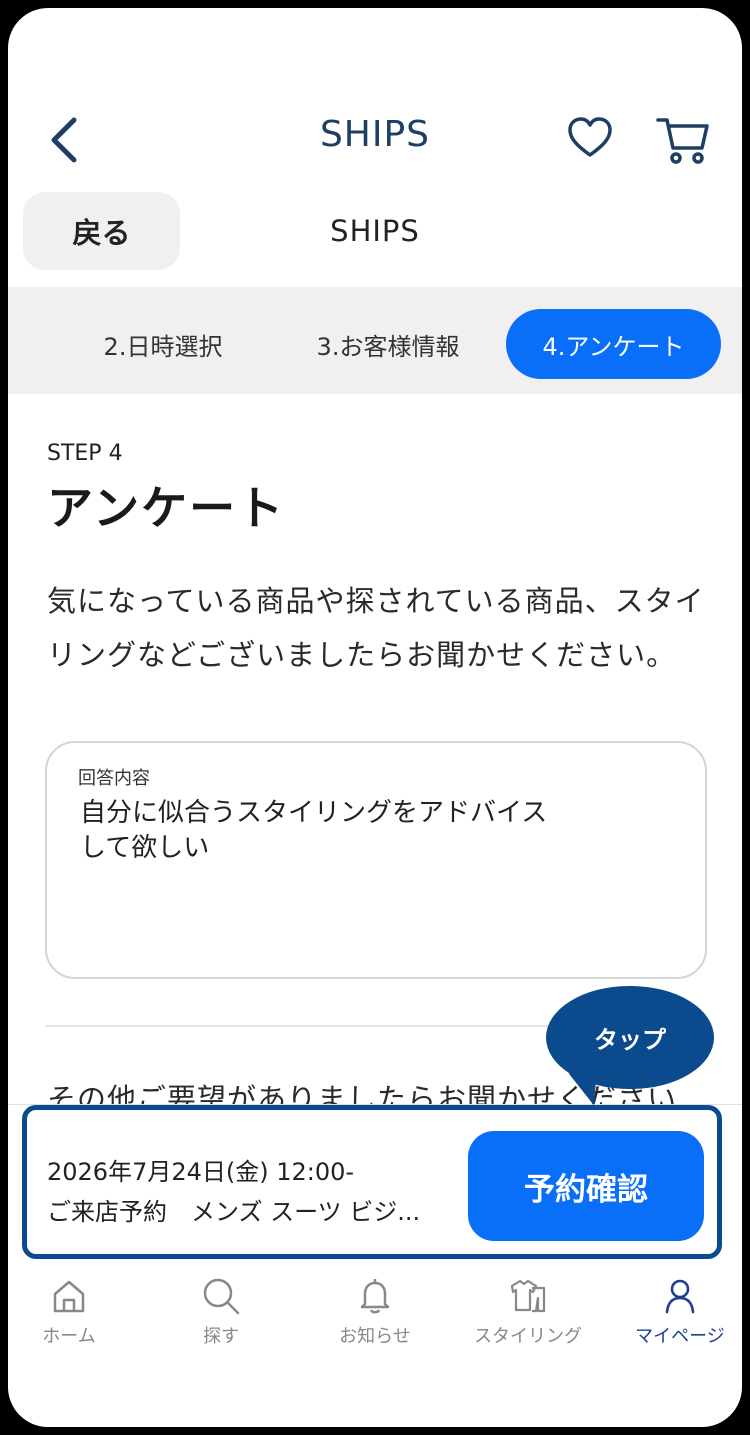  Describe the element at coordinates (680, 1336) in the screenshot. I see `tab-label-mypage: マイページ` at that location.